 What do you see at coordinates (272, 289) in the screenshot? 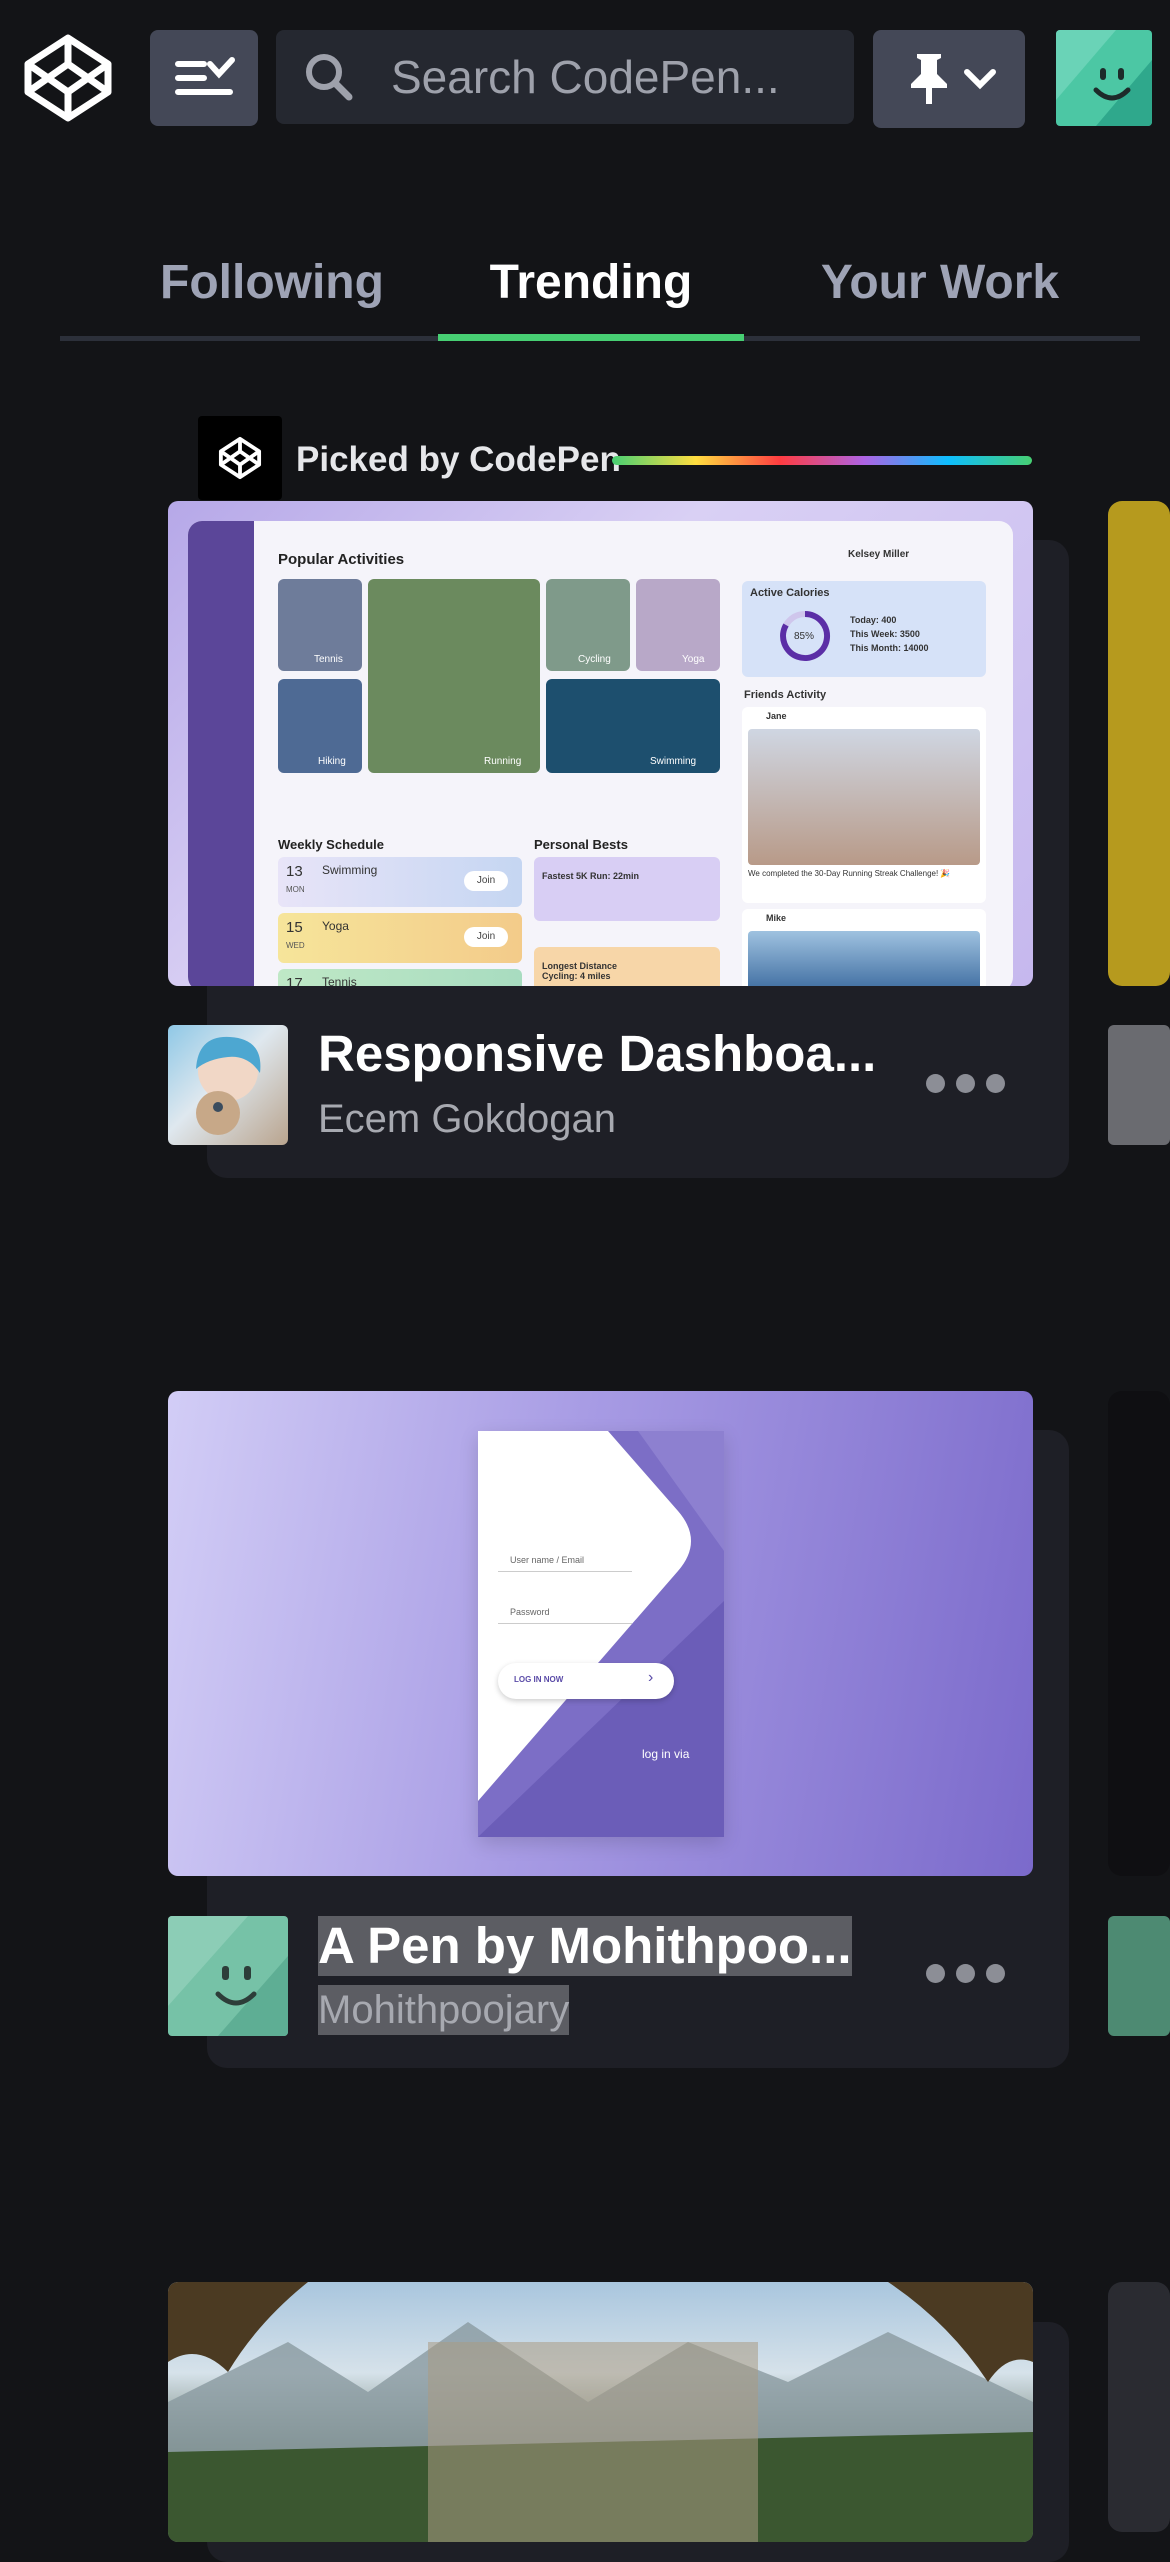
I see `tab-following: Following` at bounding box center [272, 289].